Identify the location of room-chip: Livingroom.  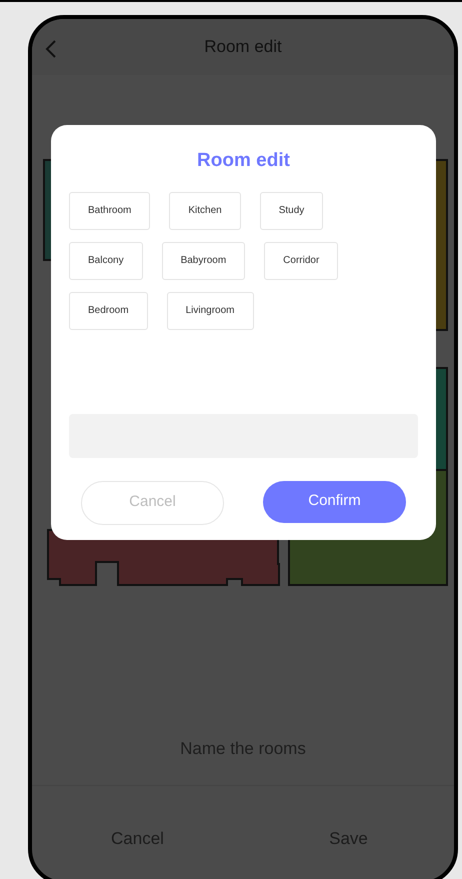
(210, 311).